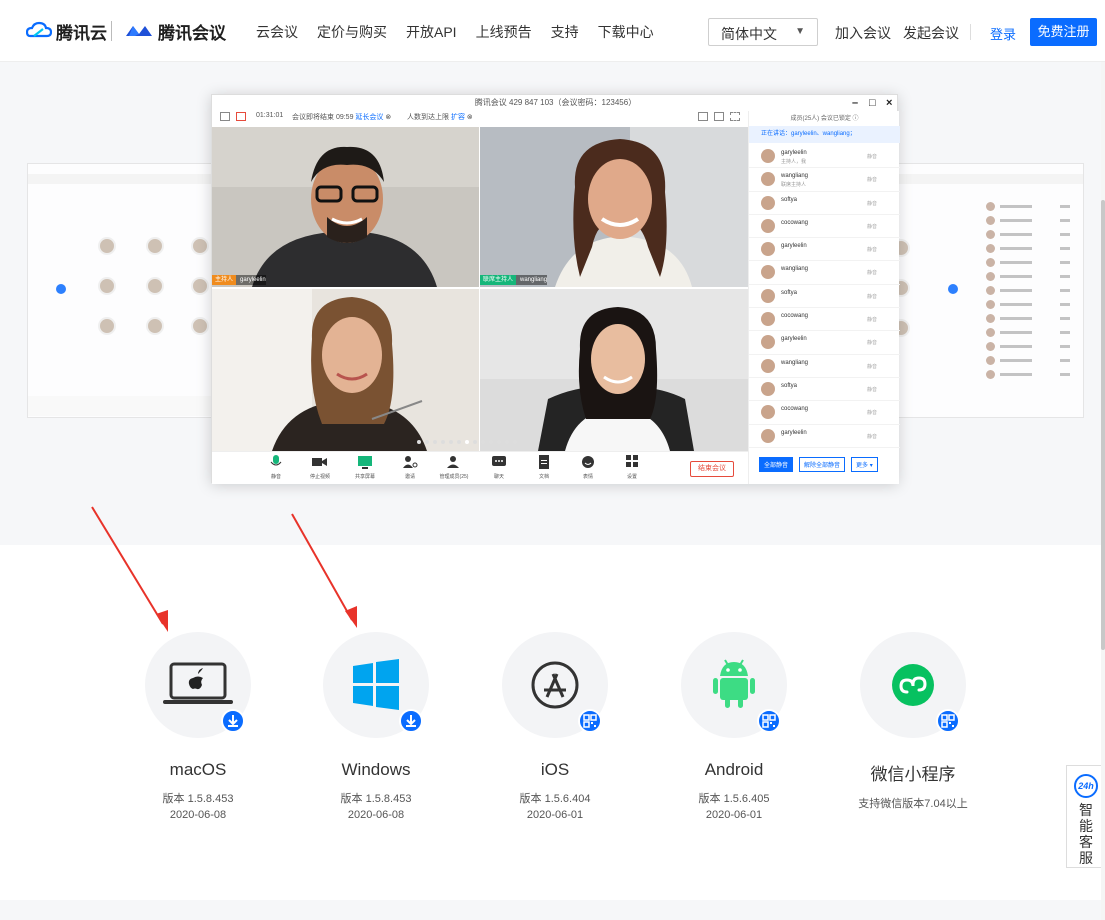 Image resolution: width=1105 pixels, height=920 pixels. What do you see at coordinates (504, 32) in the screenshot?
I see `nav-preview: 上线预告` at bounding box center [504, 32].